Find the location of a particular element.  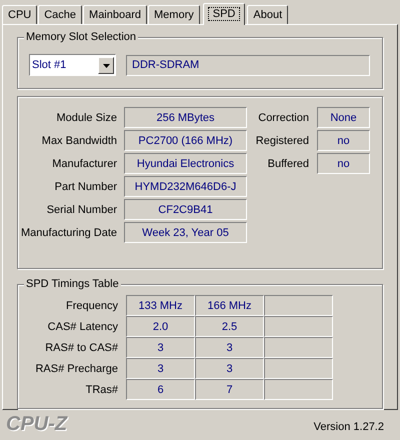

tab: Mainboard is located at coordinates (115, 14).